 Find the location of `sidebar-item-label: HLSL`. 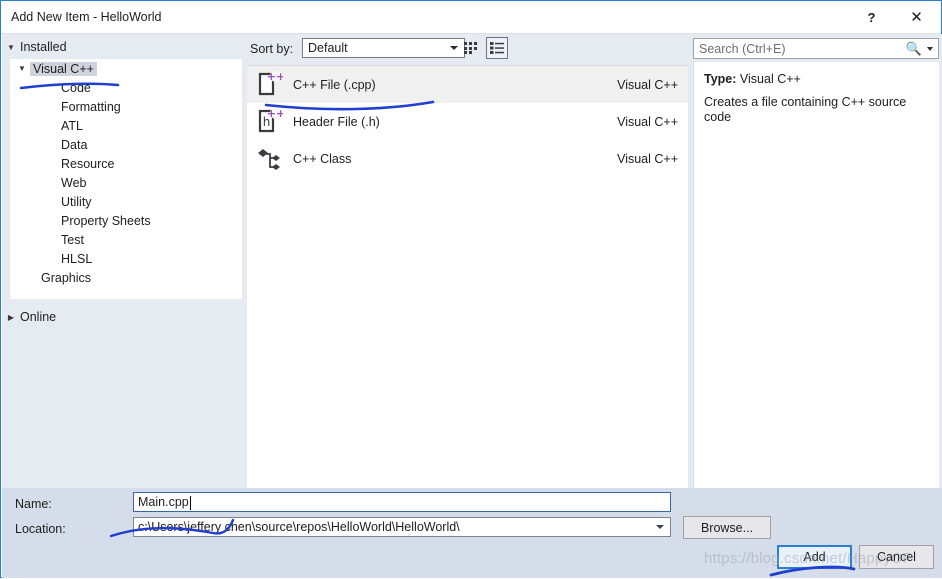

sidebar-item-label: HLSL is located at coordinates (77, 258).